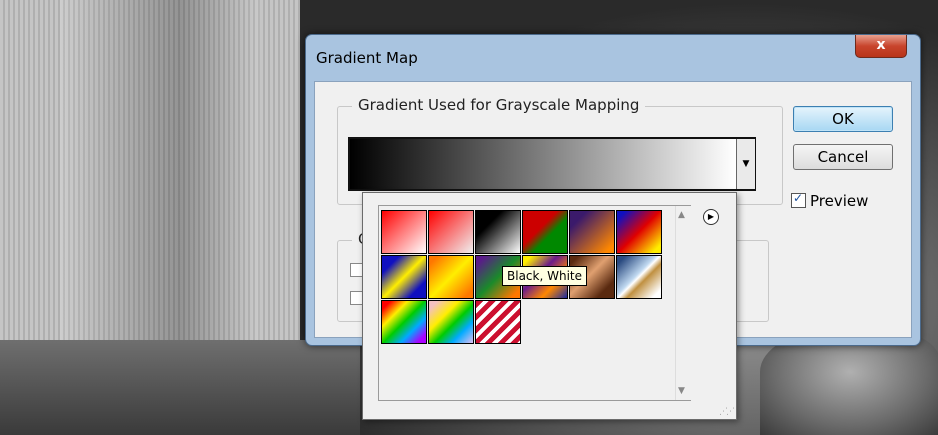 The height and width of the screenshot is (435, 938). I want to click on preview-checkbox: Preview, so click(830, 200).